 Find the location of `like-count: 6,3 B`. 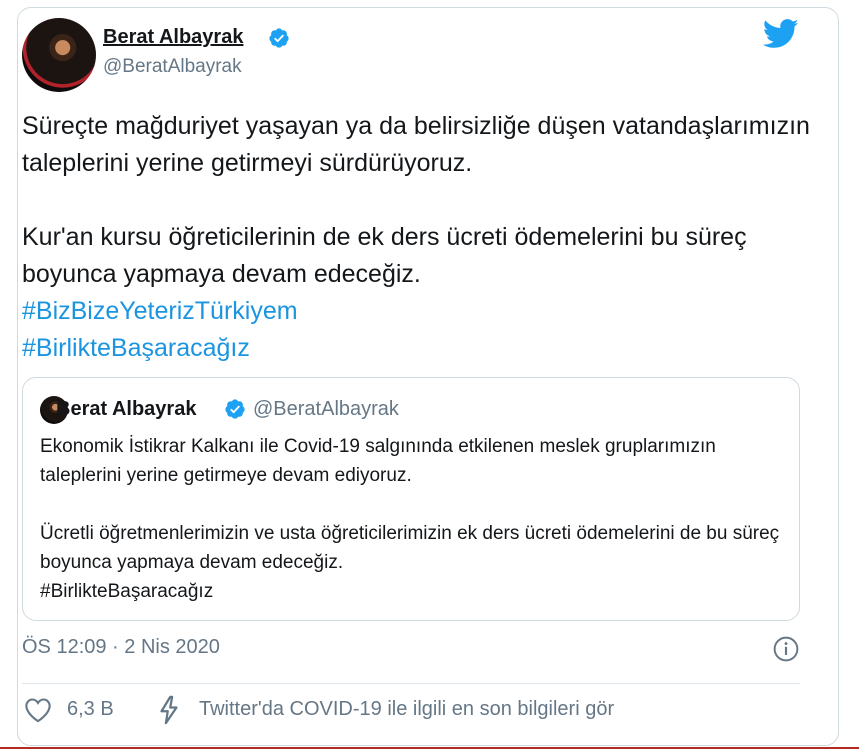

like-count: 6,3 B is located at coordinates (90, 709).